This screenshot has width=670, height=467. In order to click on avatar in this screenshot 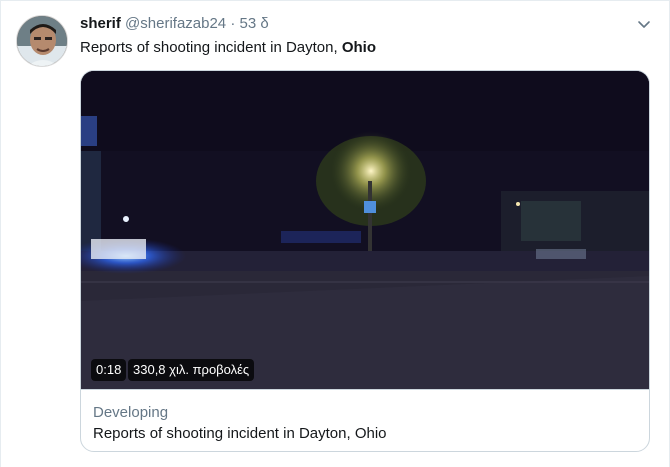, I will do `click(42, 41)`.